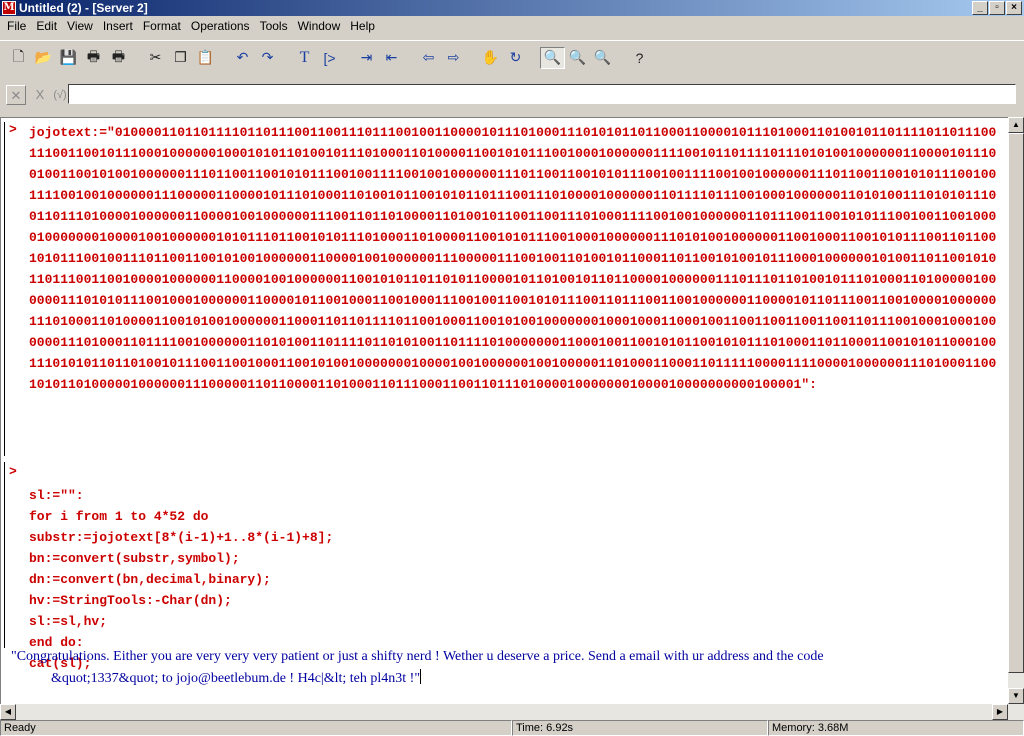  Describe the element at coordinates (453, 58) in the screenshot. I see `forward-icon: ⇨` at that location.